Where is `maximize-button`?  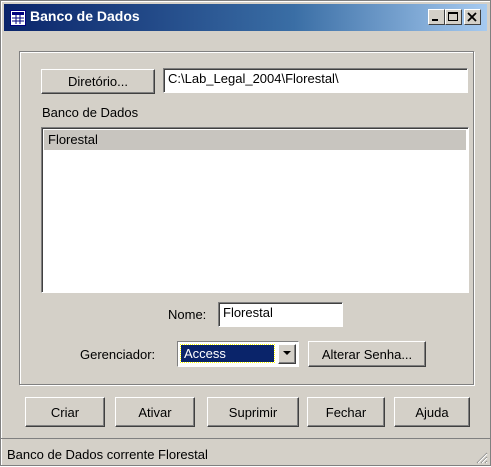
maximize-button is located at coordinates (453, 17).